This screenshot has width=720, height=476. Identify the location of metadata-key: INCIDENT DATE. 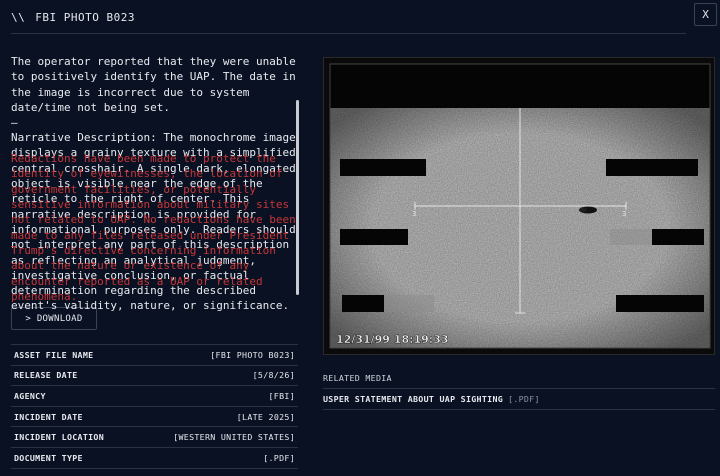
(48, 416).